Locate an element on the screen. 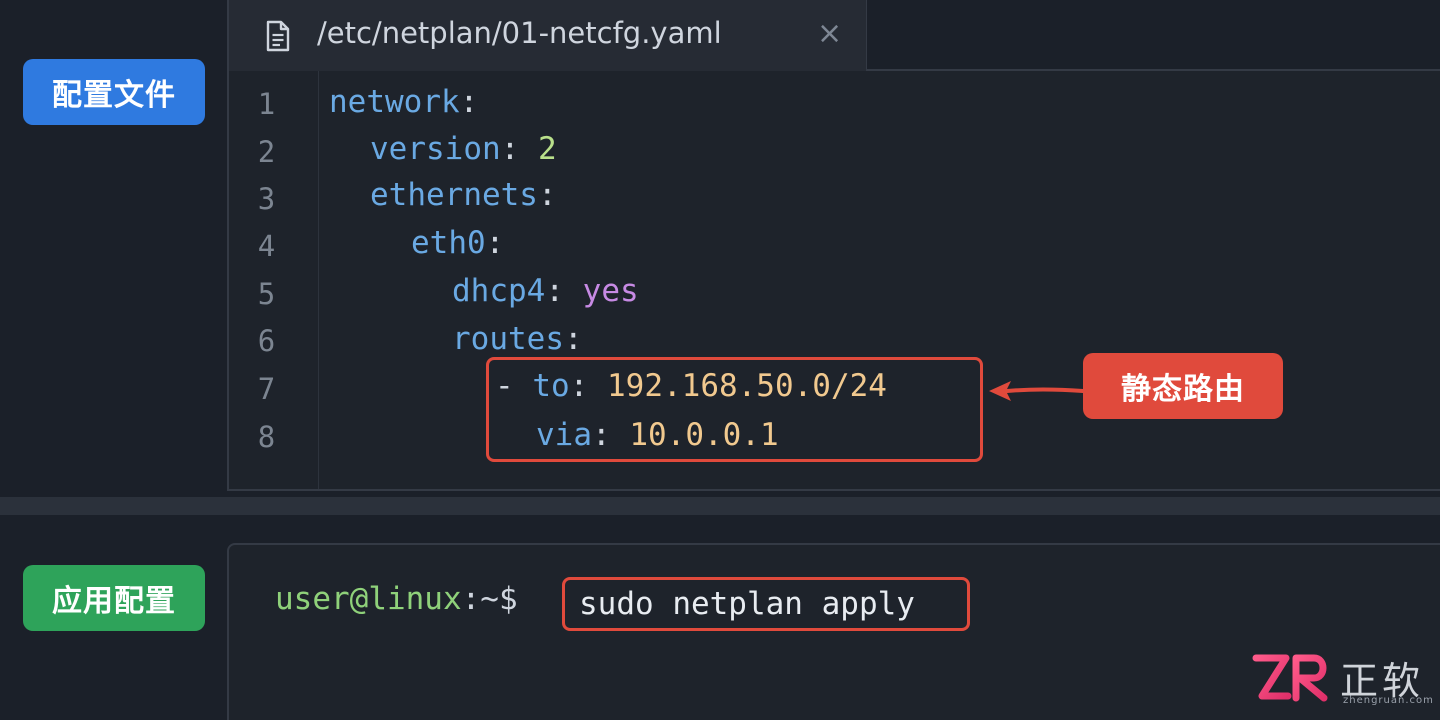 The image size is (1440, 720). static-route-callout: 静态路由 is located at coordinates (1183, 386).